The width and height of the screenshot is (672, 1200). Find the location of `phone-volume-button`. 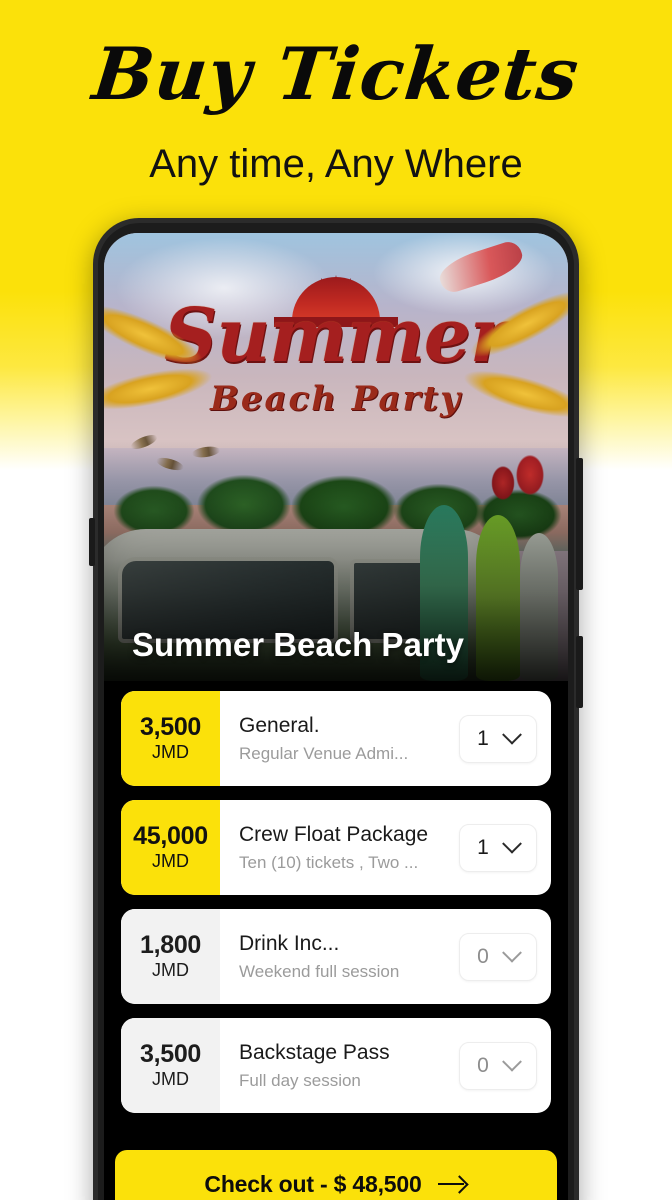

phone-volume-button is located at coordinates (579, 672).